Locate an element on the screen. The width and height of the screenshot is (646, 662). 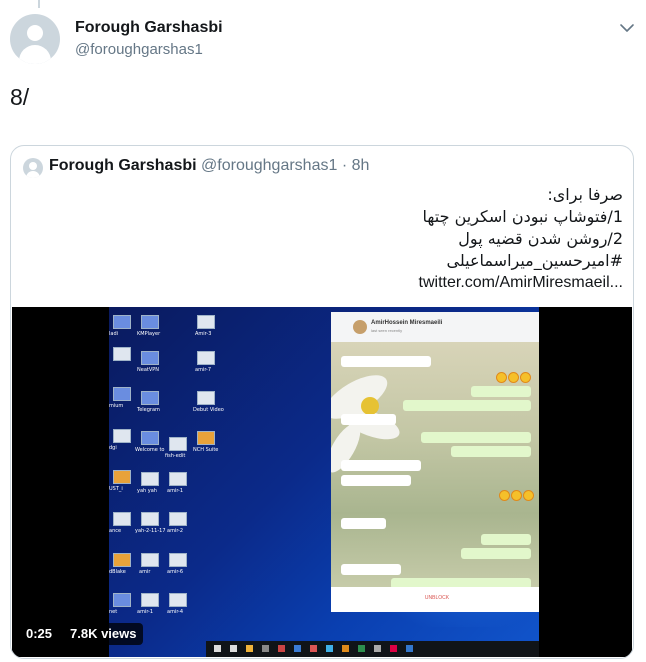
quoted-handle: @foroughgarshas1 is located at coordinates (269, 165).